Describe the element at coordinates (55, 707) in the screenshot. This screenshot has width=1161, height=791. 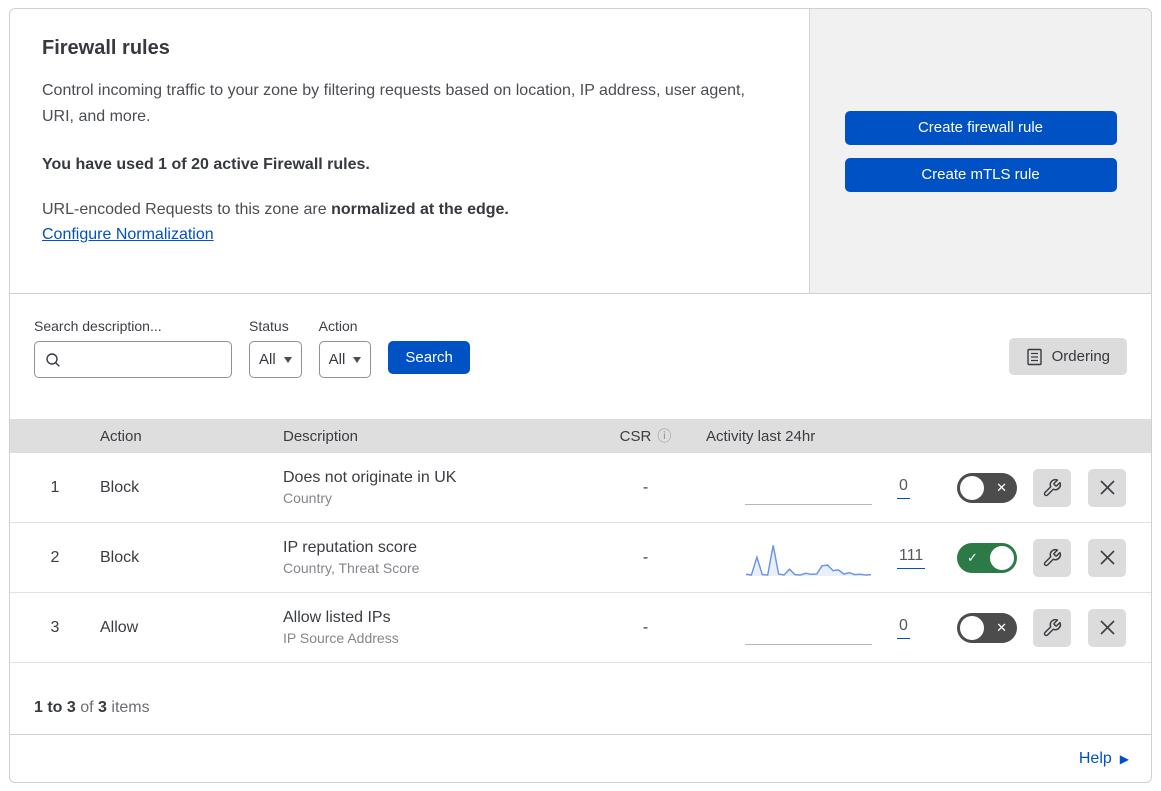
I see `pagination-range: 1 to 3` at that location.